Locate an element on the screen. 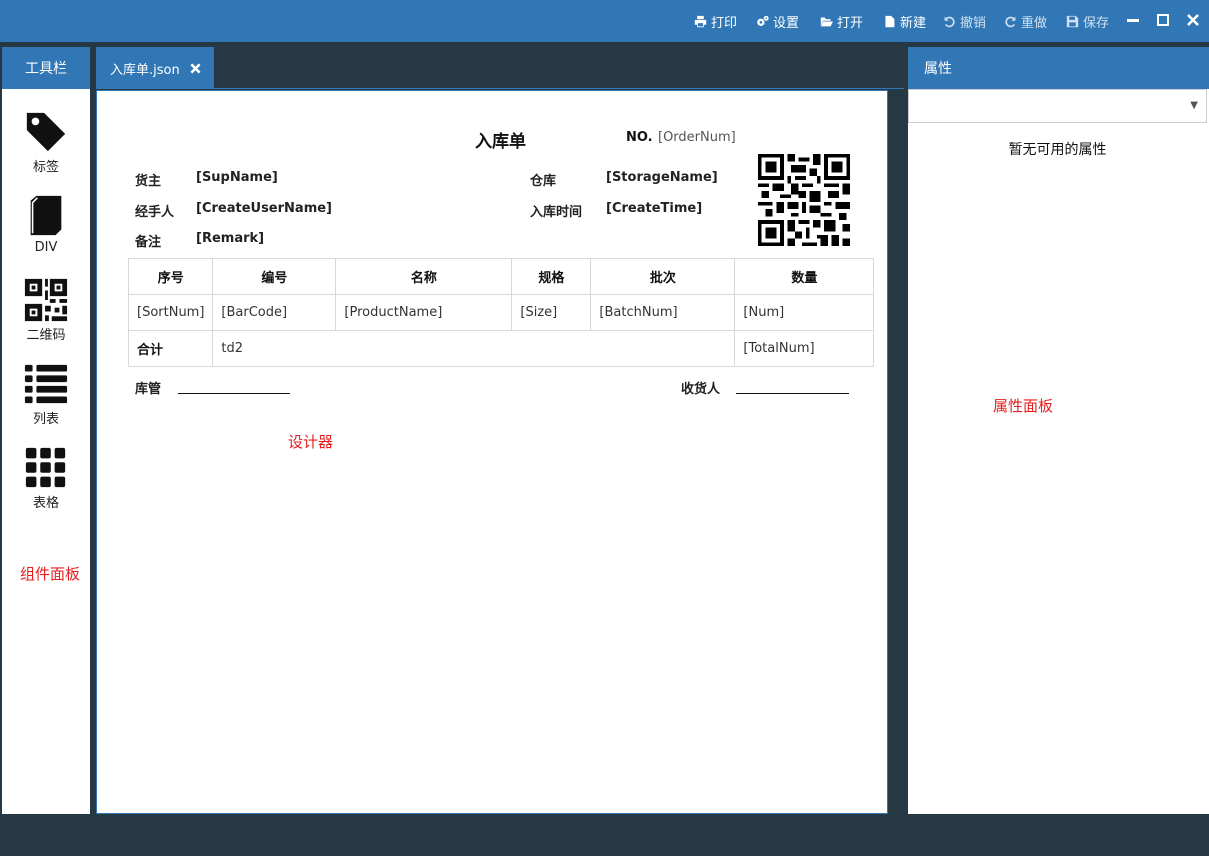 The image size is (1209, 856). total-mid-cell: td2 is located at coordinates (474, 348).